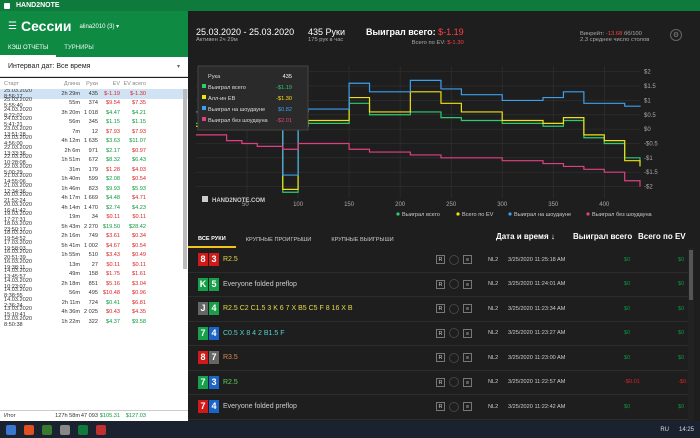 The width and height of the screenshot is (700, 438). What do you see at coordinates (178, 67) in the screenshot?
I see `chevron-down-icon: ▾` at bounding box center [178, 67].